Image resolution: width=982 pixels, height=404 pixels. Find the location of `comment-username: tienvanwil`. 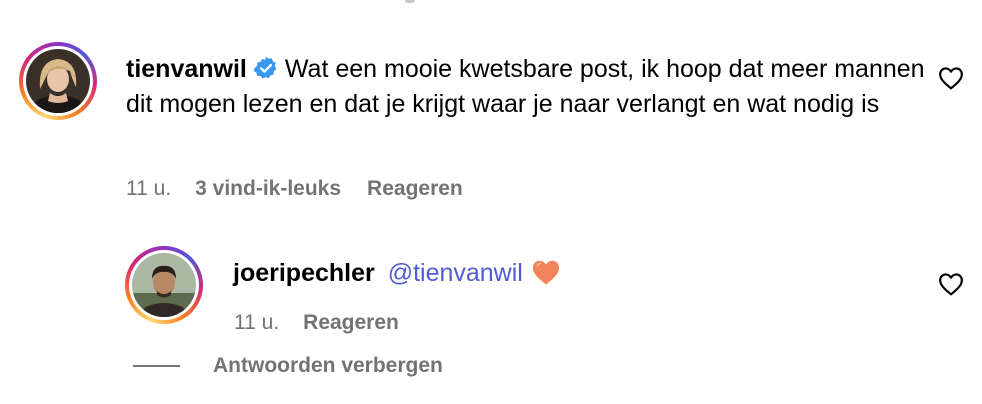

comment-username: tienvanwil is located at coordinates (186, 69).